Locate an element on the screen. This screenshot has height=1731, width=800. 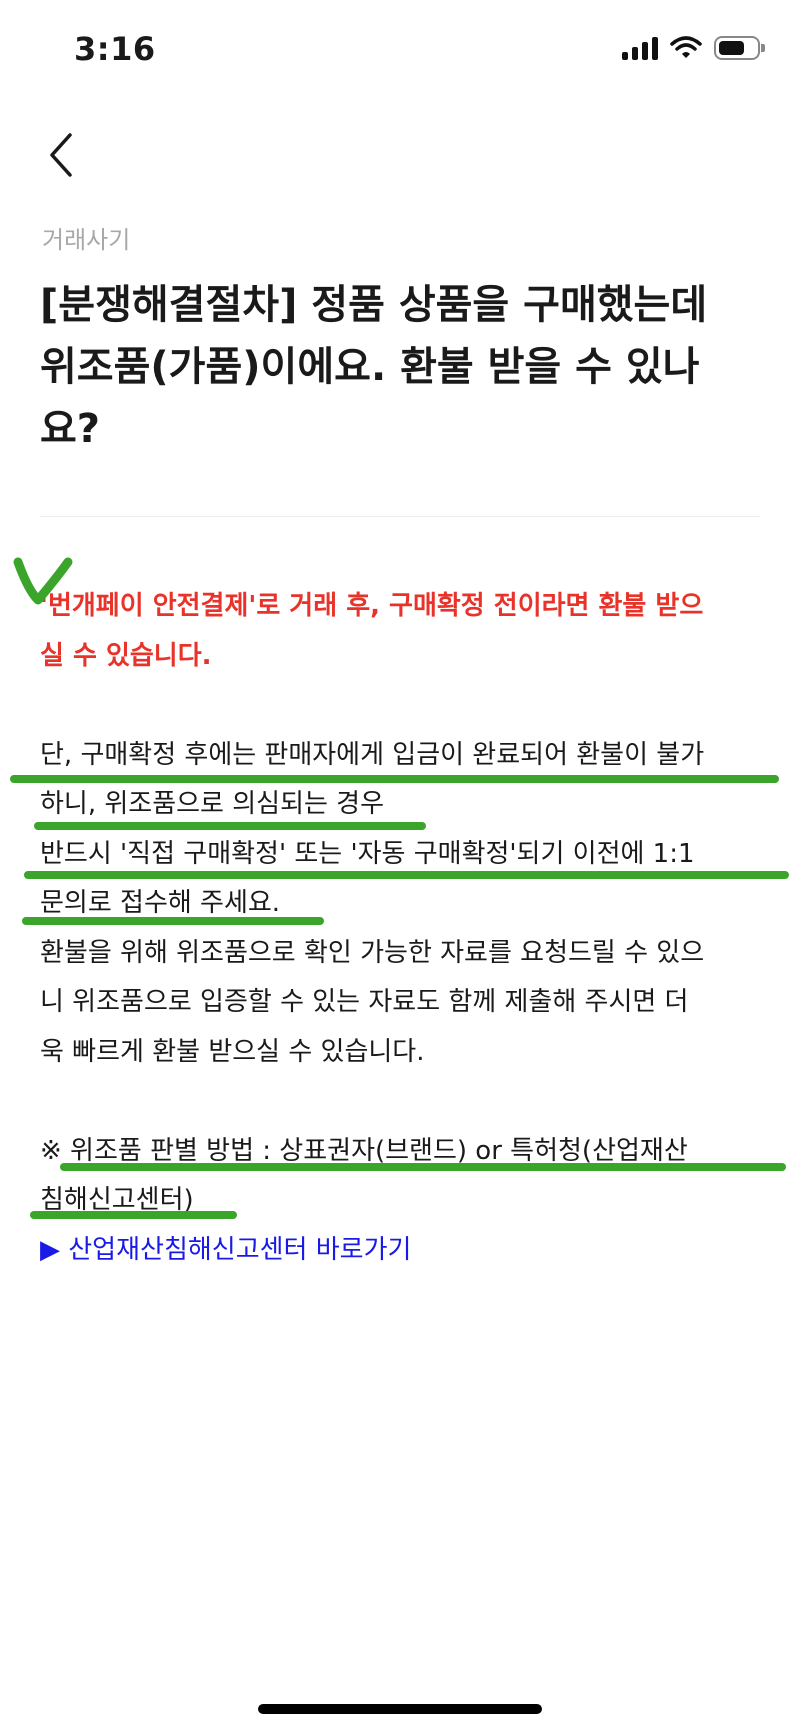
title-divider is located at coordinates (400, 516).